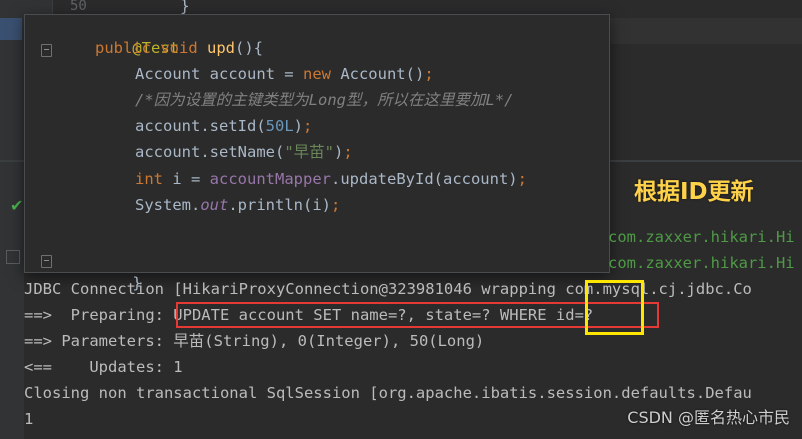 The height and width of the screenshot is (439, 802). I want to click on code-text: System.out.println(i);, so click(238, 205).